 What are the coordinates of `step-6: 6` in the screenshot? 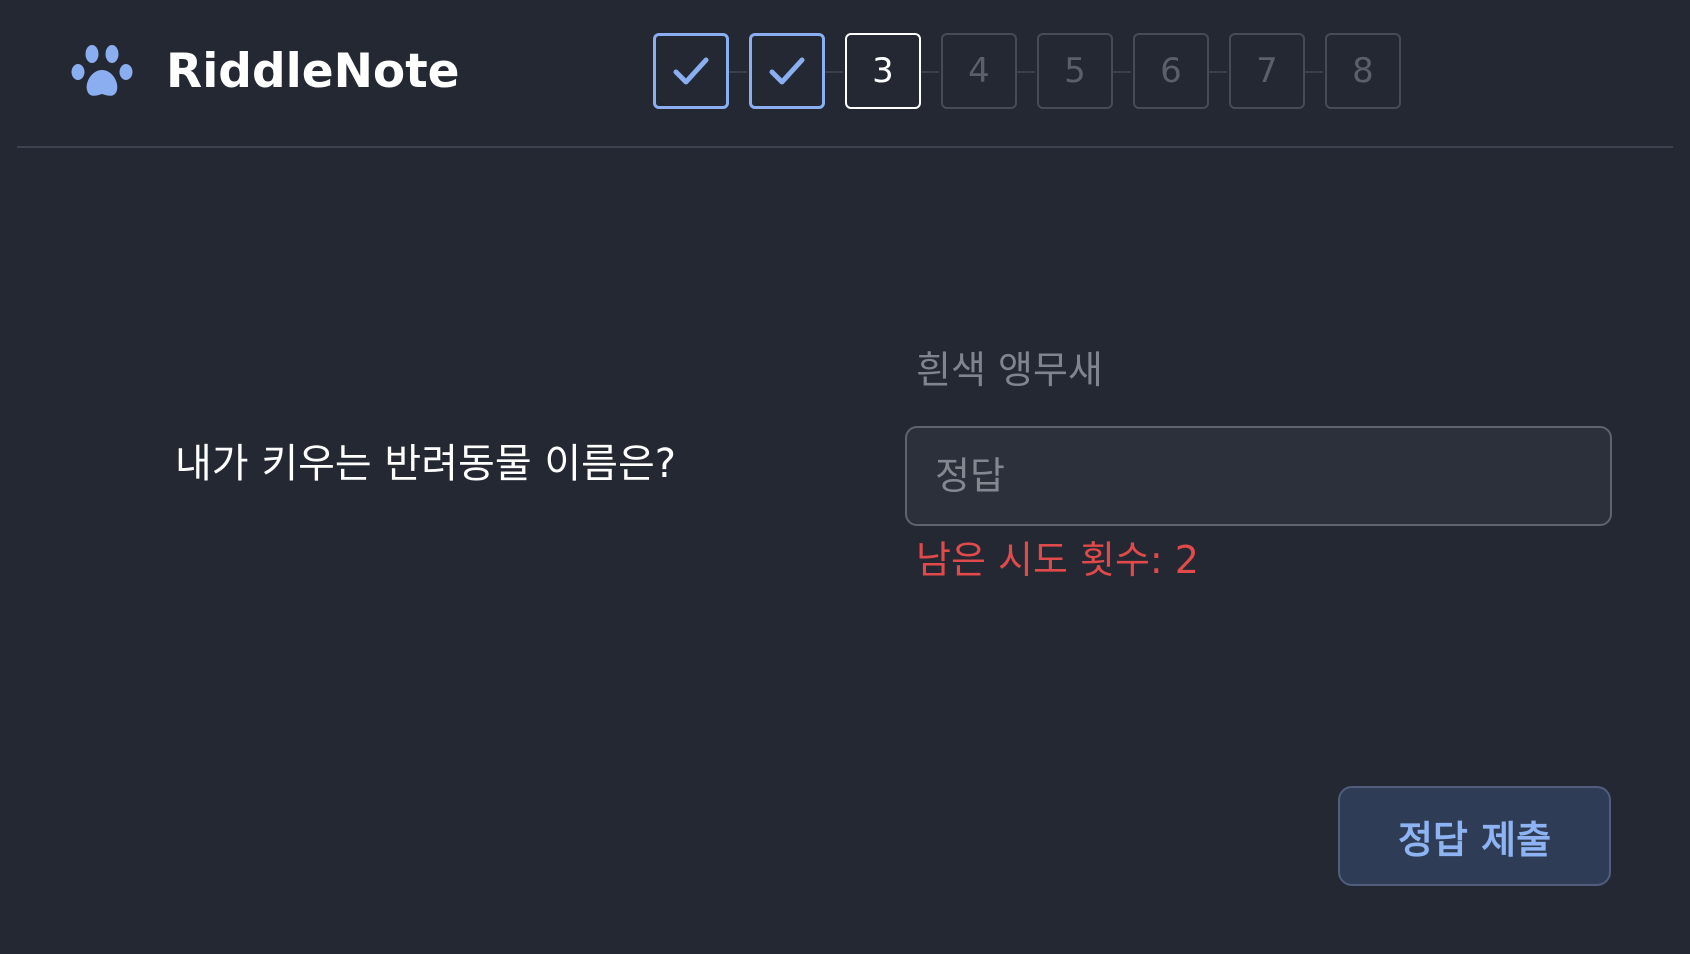 It's located at (1171, 71).